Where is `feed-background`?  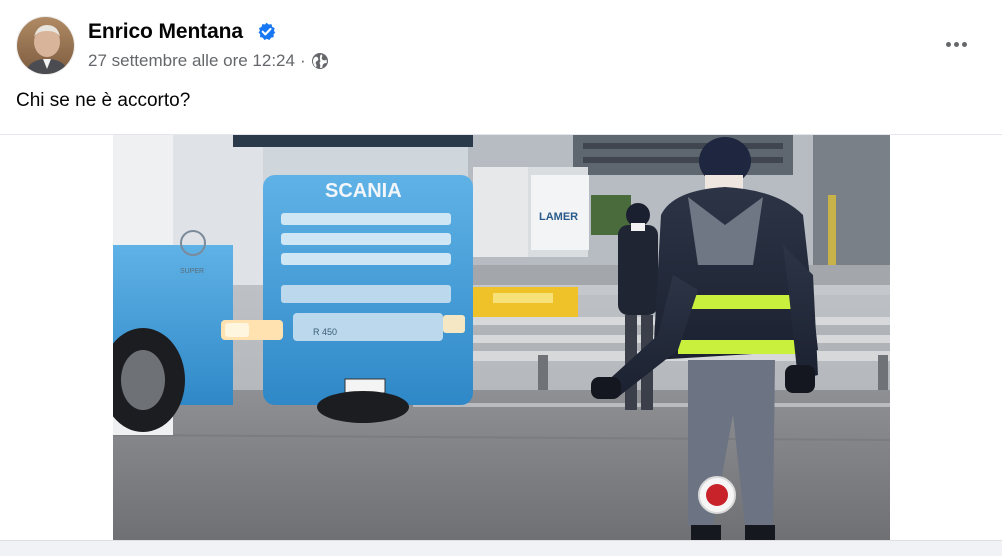
feed-background is located at coordinates (501, 548).